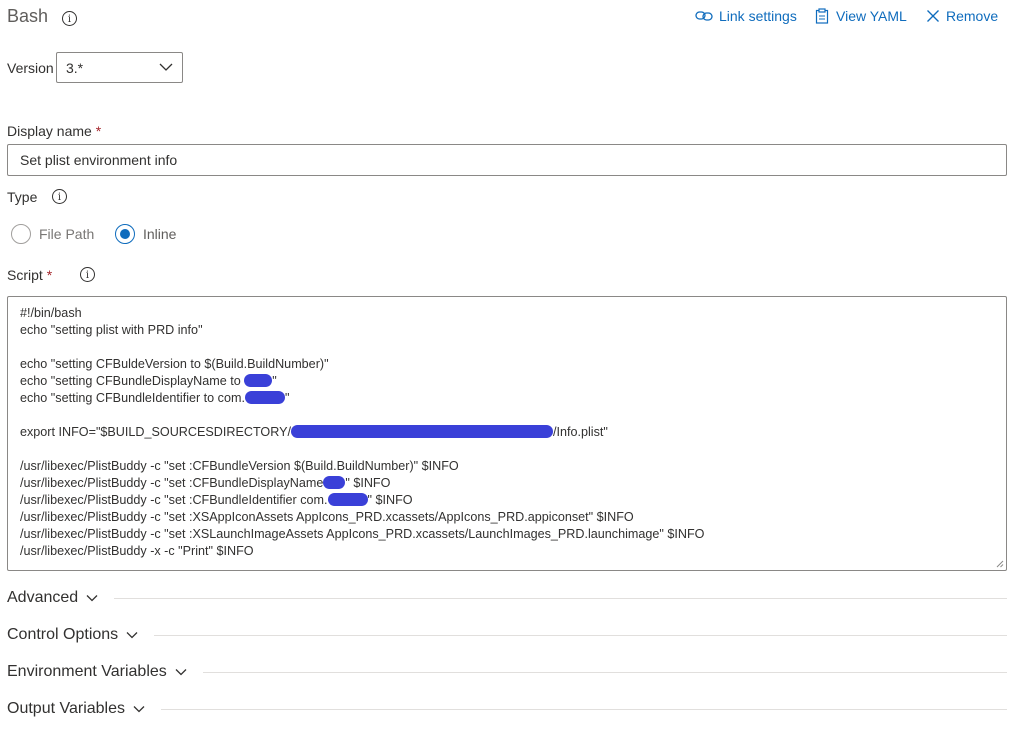 The height and width of the screenshot is (732, 1015). I want to click on script-line: #!/bin/bash, so click(51, 313).